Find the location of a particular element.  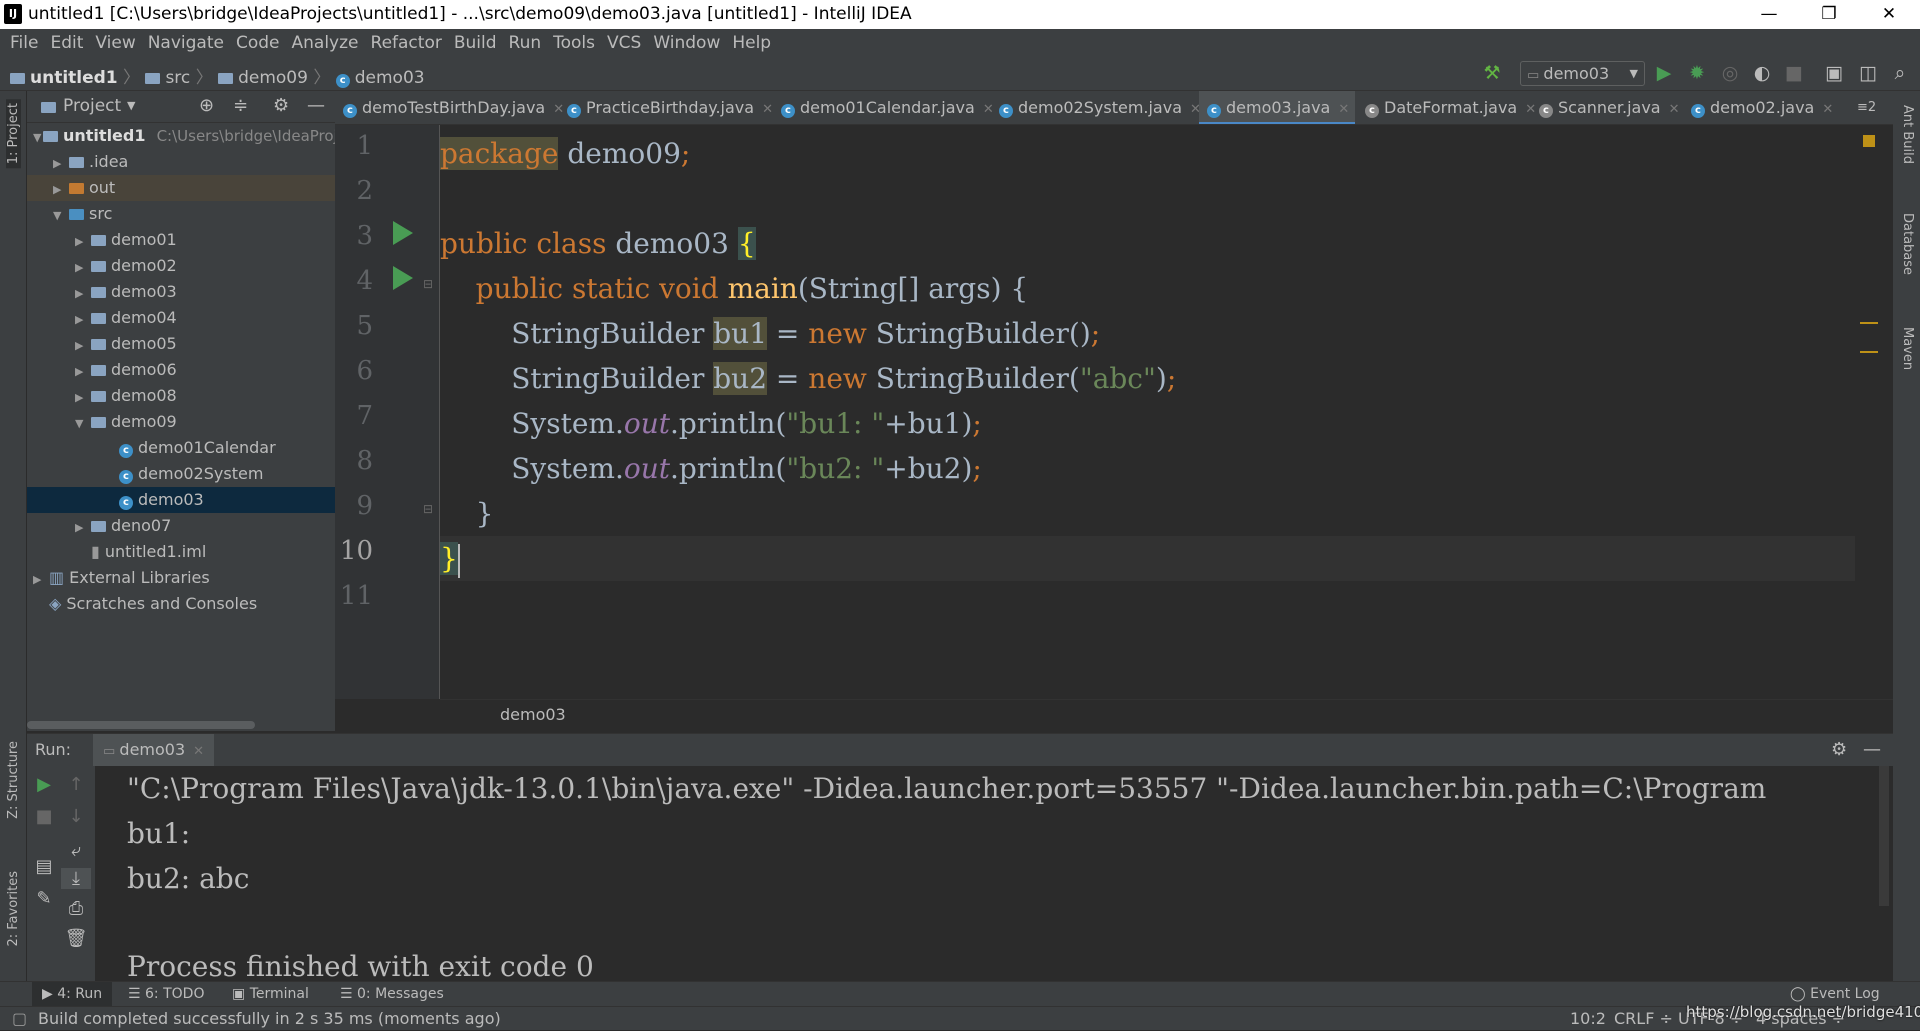

menu-vcs: VCS is located at coordinates (624, 43).